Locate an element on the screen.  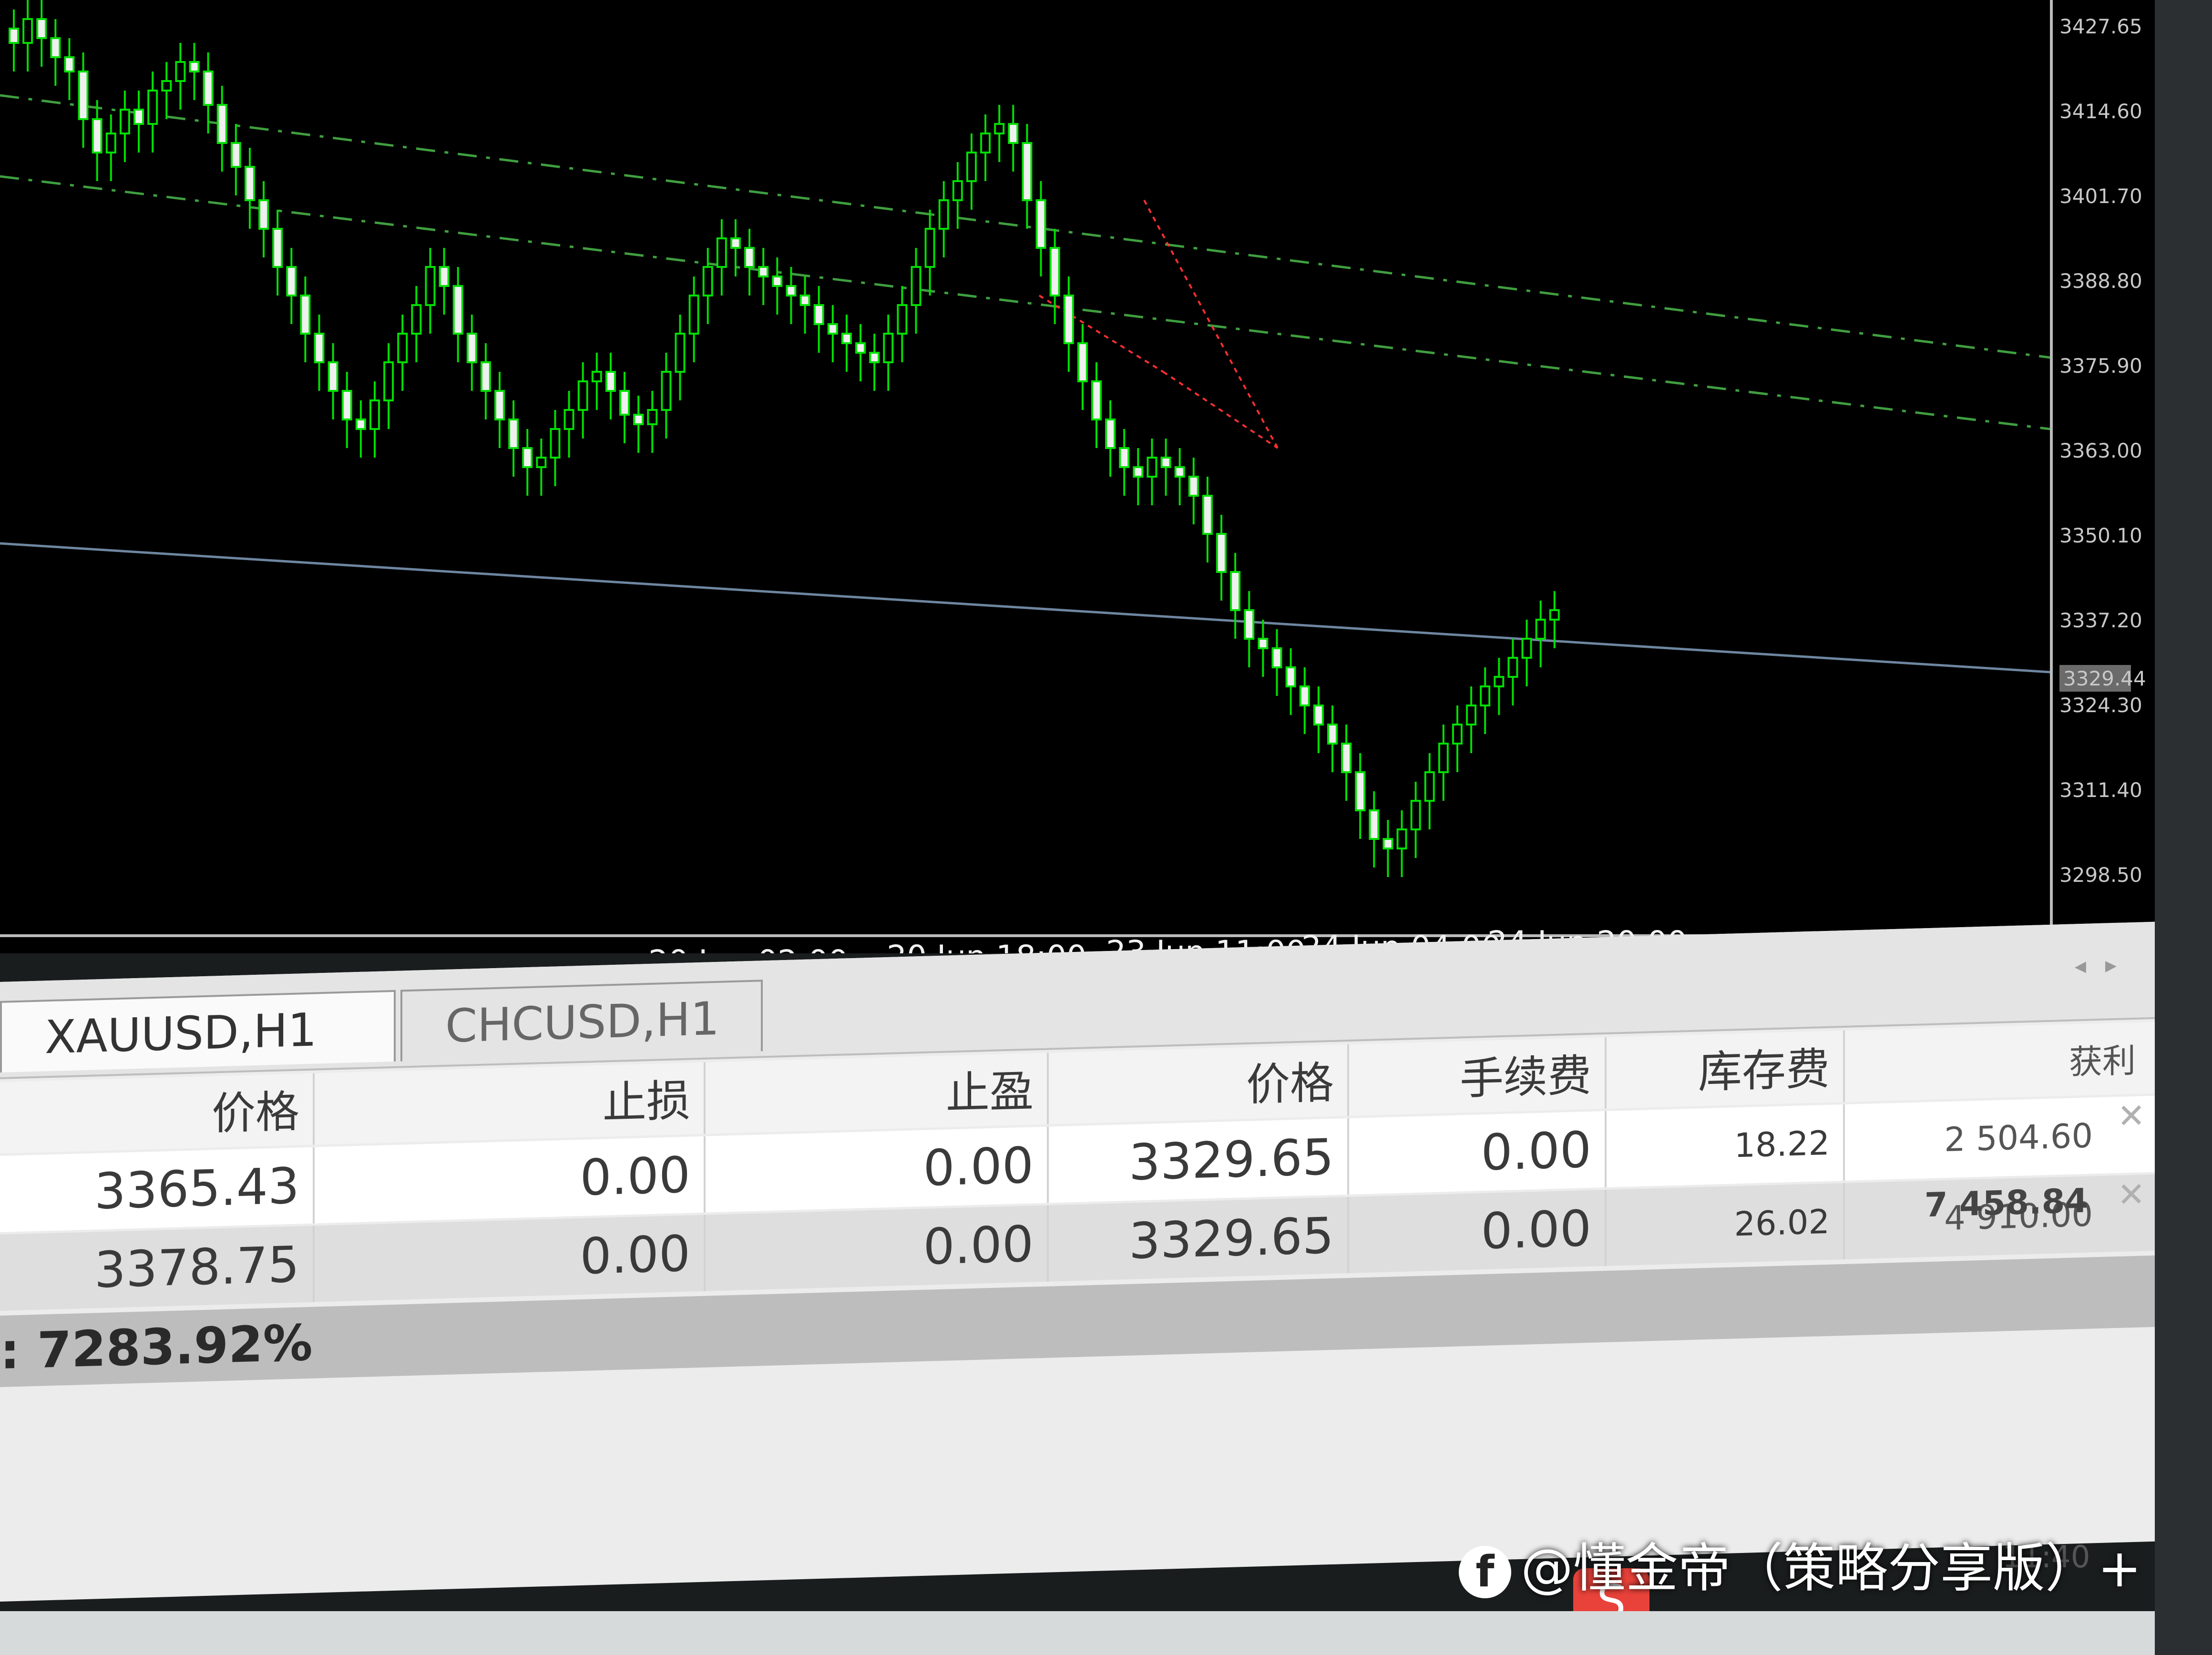
price-axis-label: 3350.10 is located at coordinates (2100, 535).